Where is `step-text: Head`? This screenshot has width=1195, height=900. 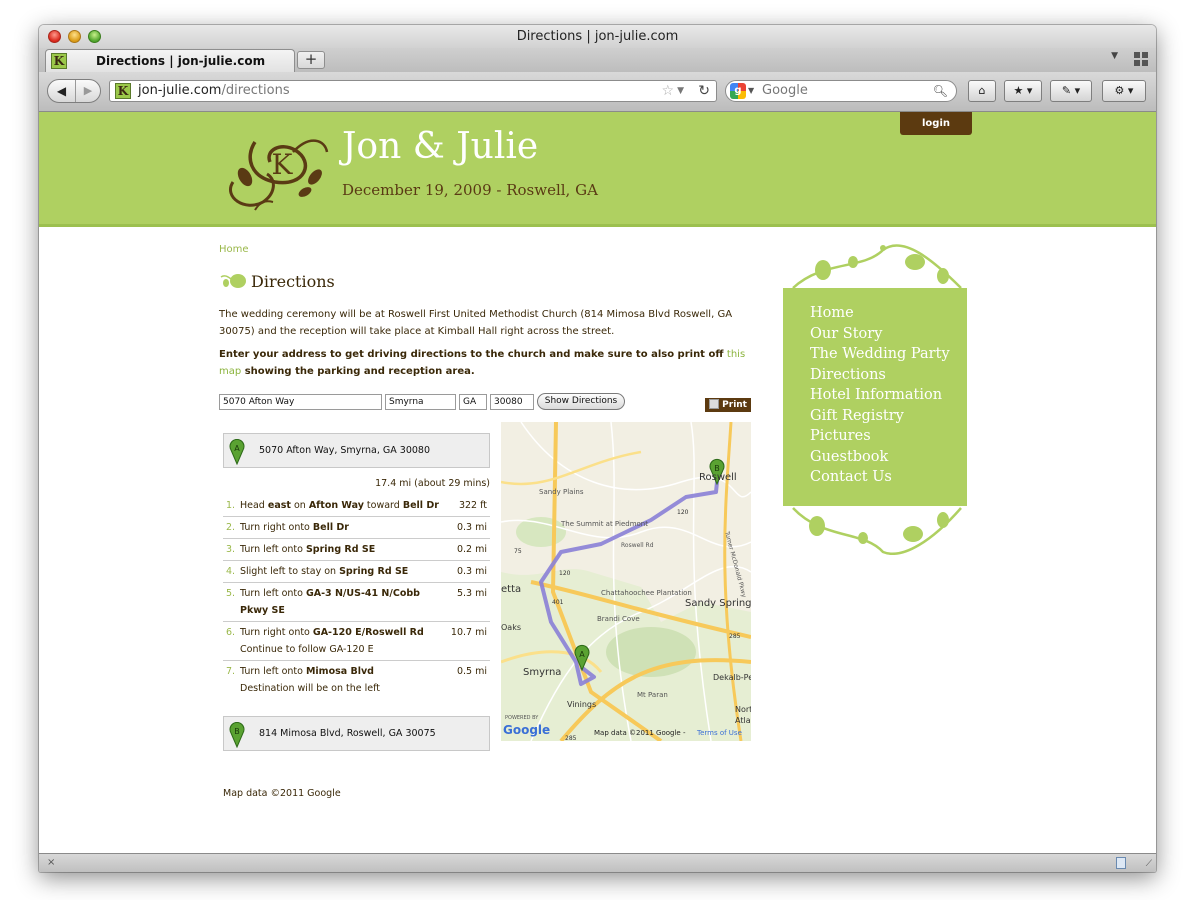 step-text: Head is located at coordinates (254, 505).